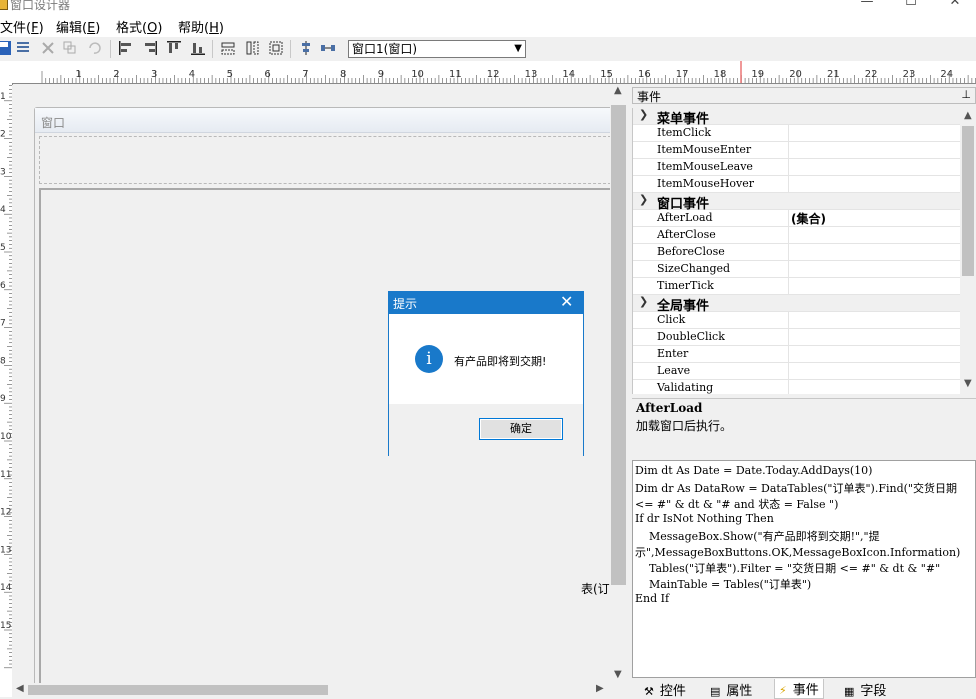 The image size is (976, 699). Describe the element at coordinates (649, 691) in the screenshot. I see `tools-icon: ⚒` at that location.